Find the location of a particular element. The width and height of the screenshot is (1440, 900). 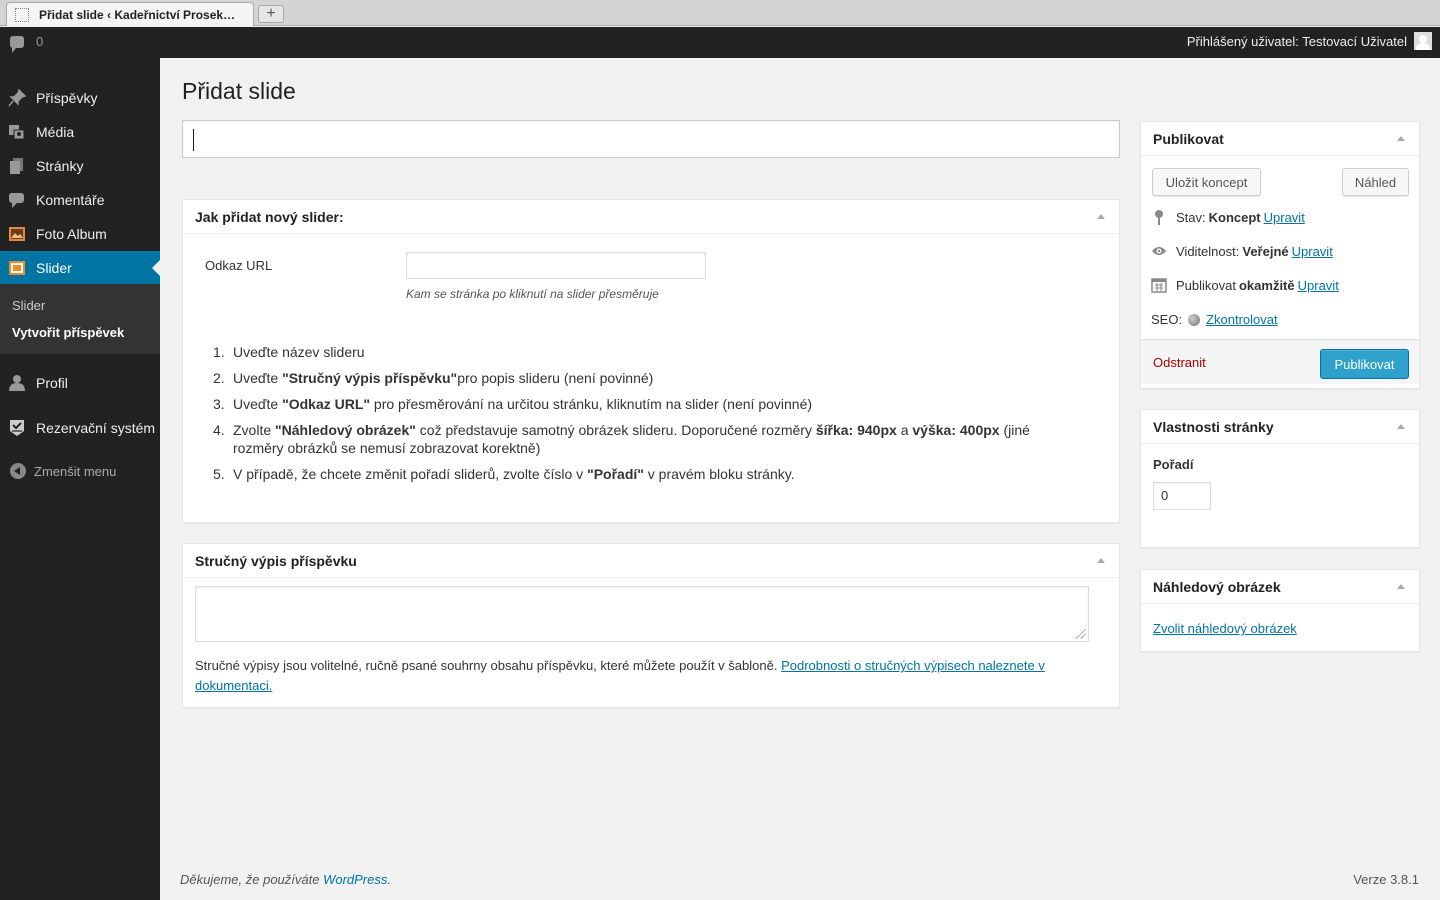

sidebar-item-label: Rezervační systém is located at coordinates (96, 428).